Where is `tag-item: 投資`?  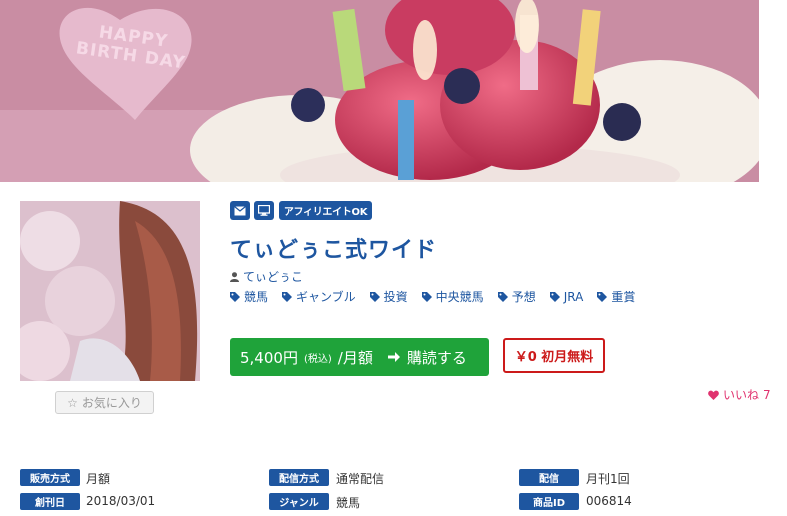
tag-item: 投資 is located at coordinates (388, 296).